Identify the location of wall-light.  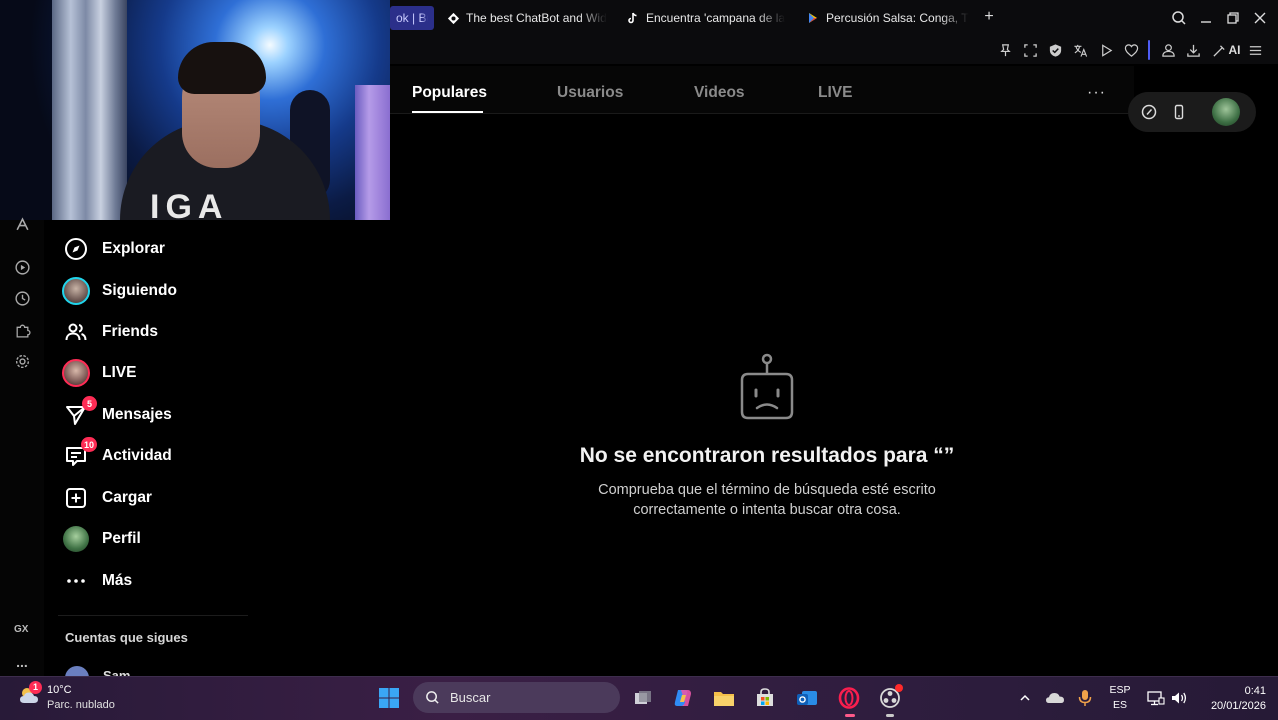
(372, 152).